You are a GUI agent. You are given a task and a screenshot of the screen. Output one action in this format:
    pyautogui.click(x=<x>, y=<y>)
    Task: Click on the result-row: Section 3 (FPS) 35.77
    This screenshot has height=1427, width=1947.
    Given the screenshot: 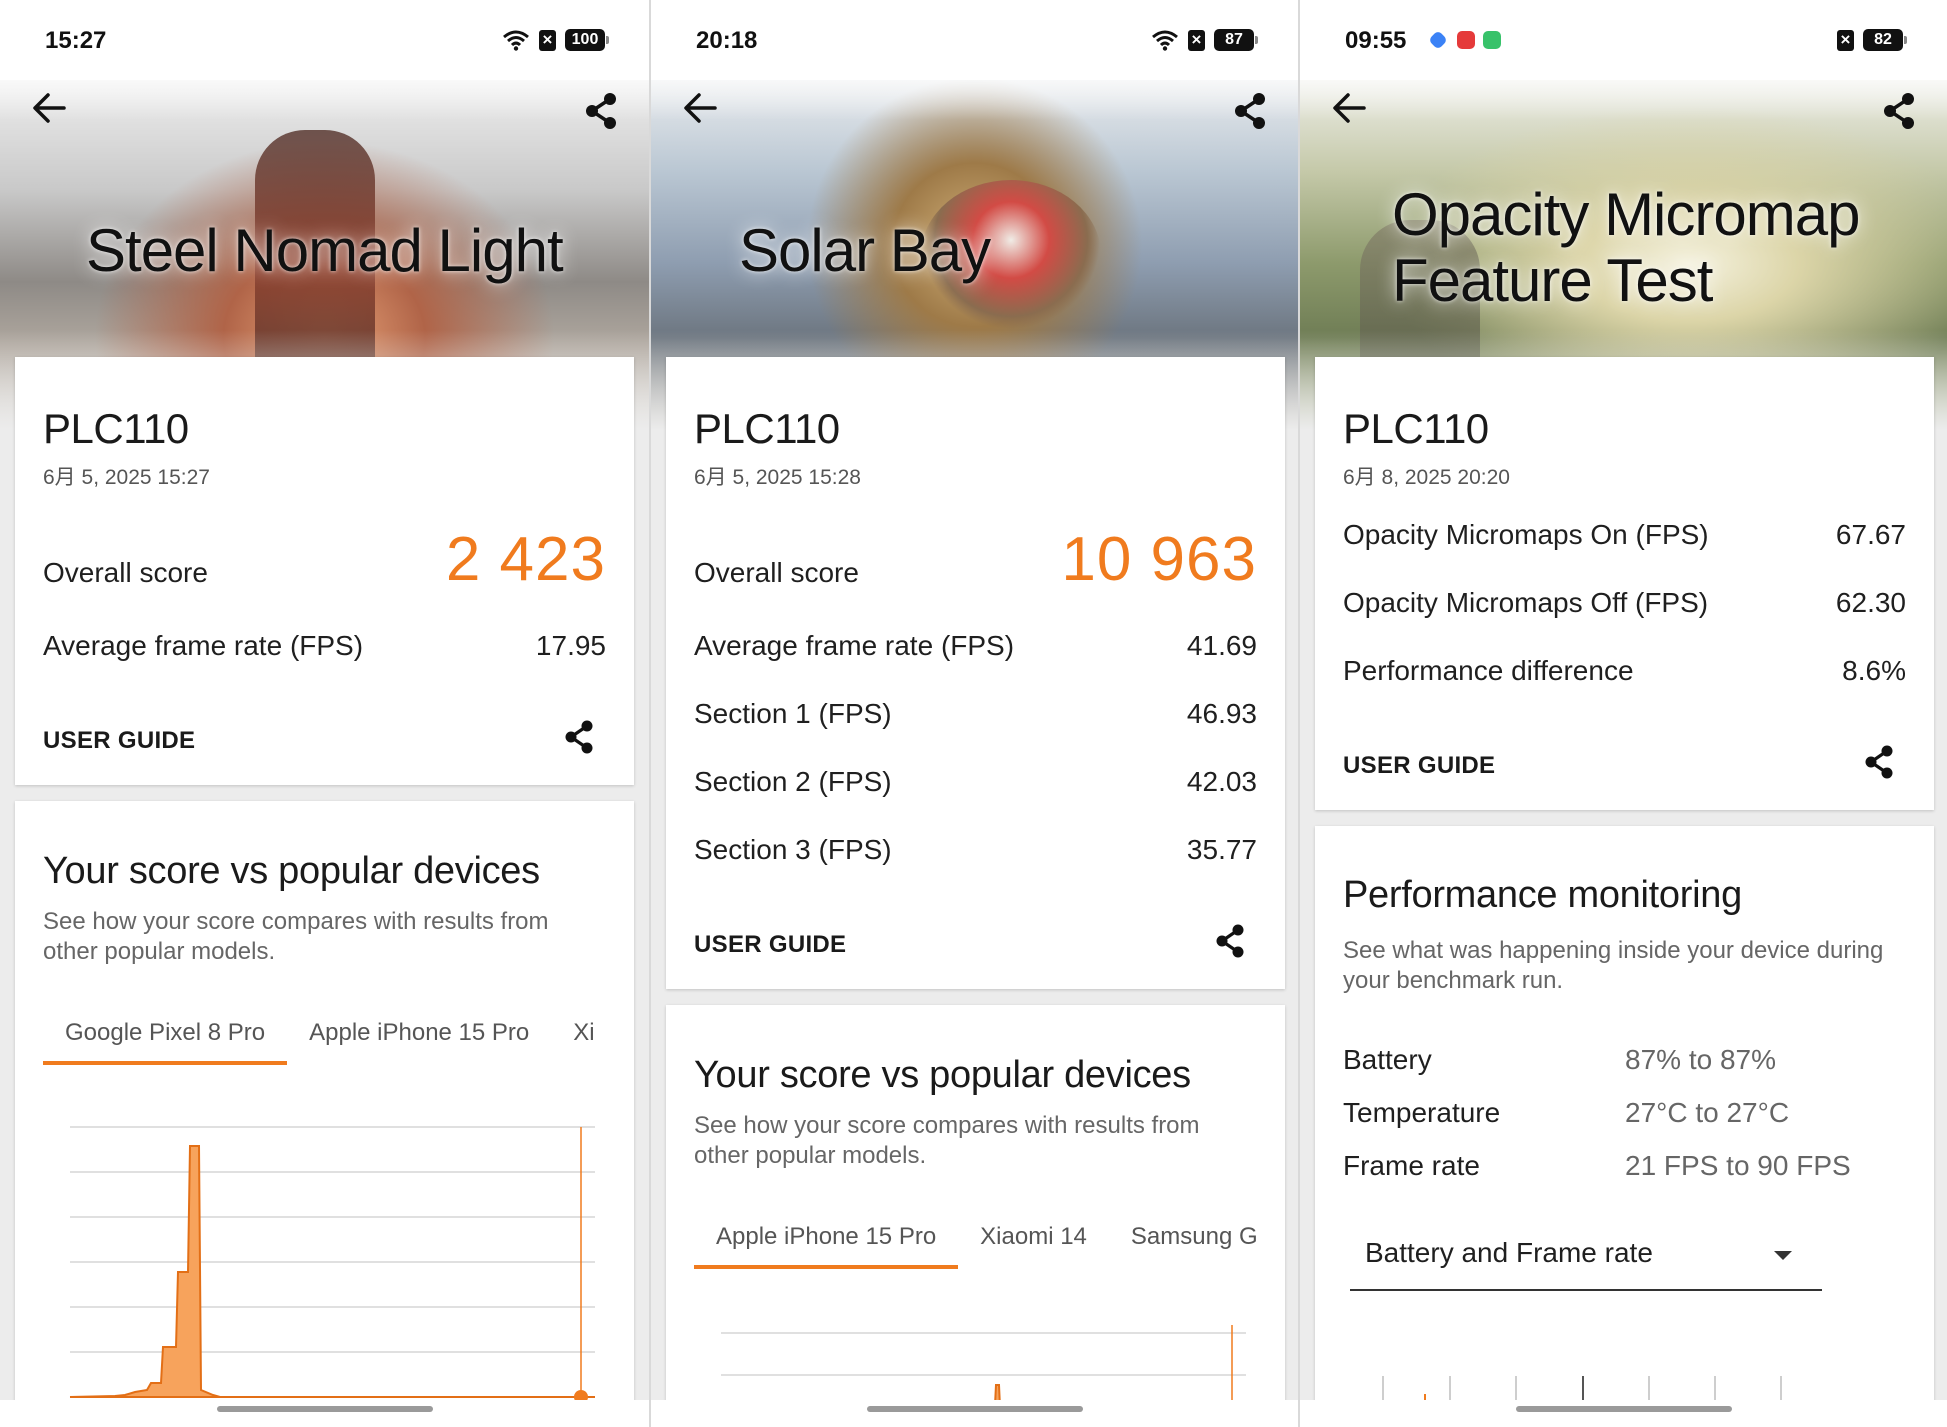 What is the action you would take?
    pyautogui.click(x=975, y=850)
    